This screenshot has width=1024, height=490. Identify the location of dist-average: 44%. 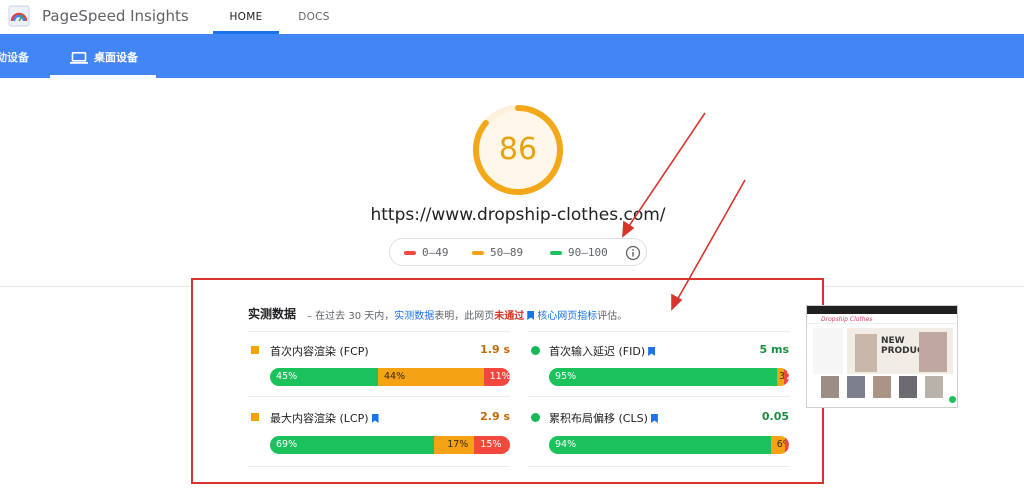
(431, 377).